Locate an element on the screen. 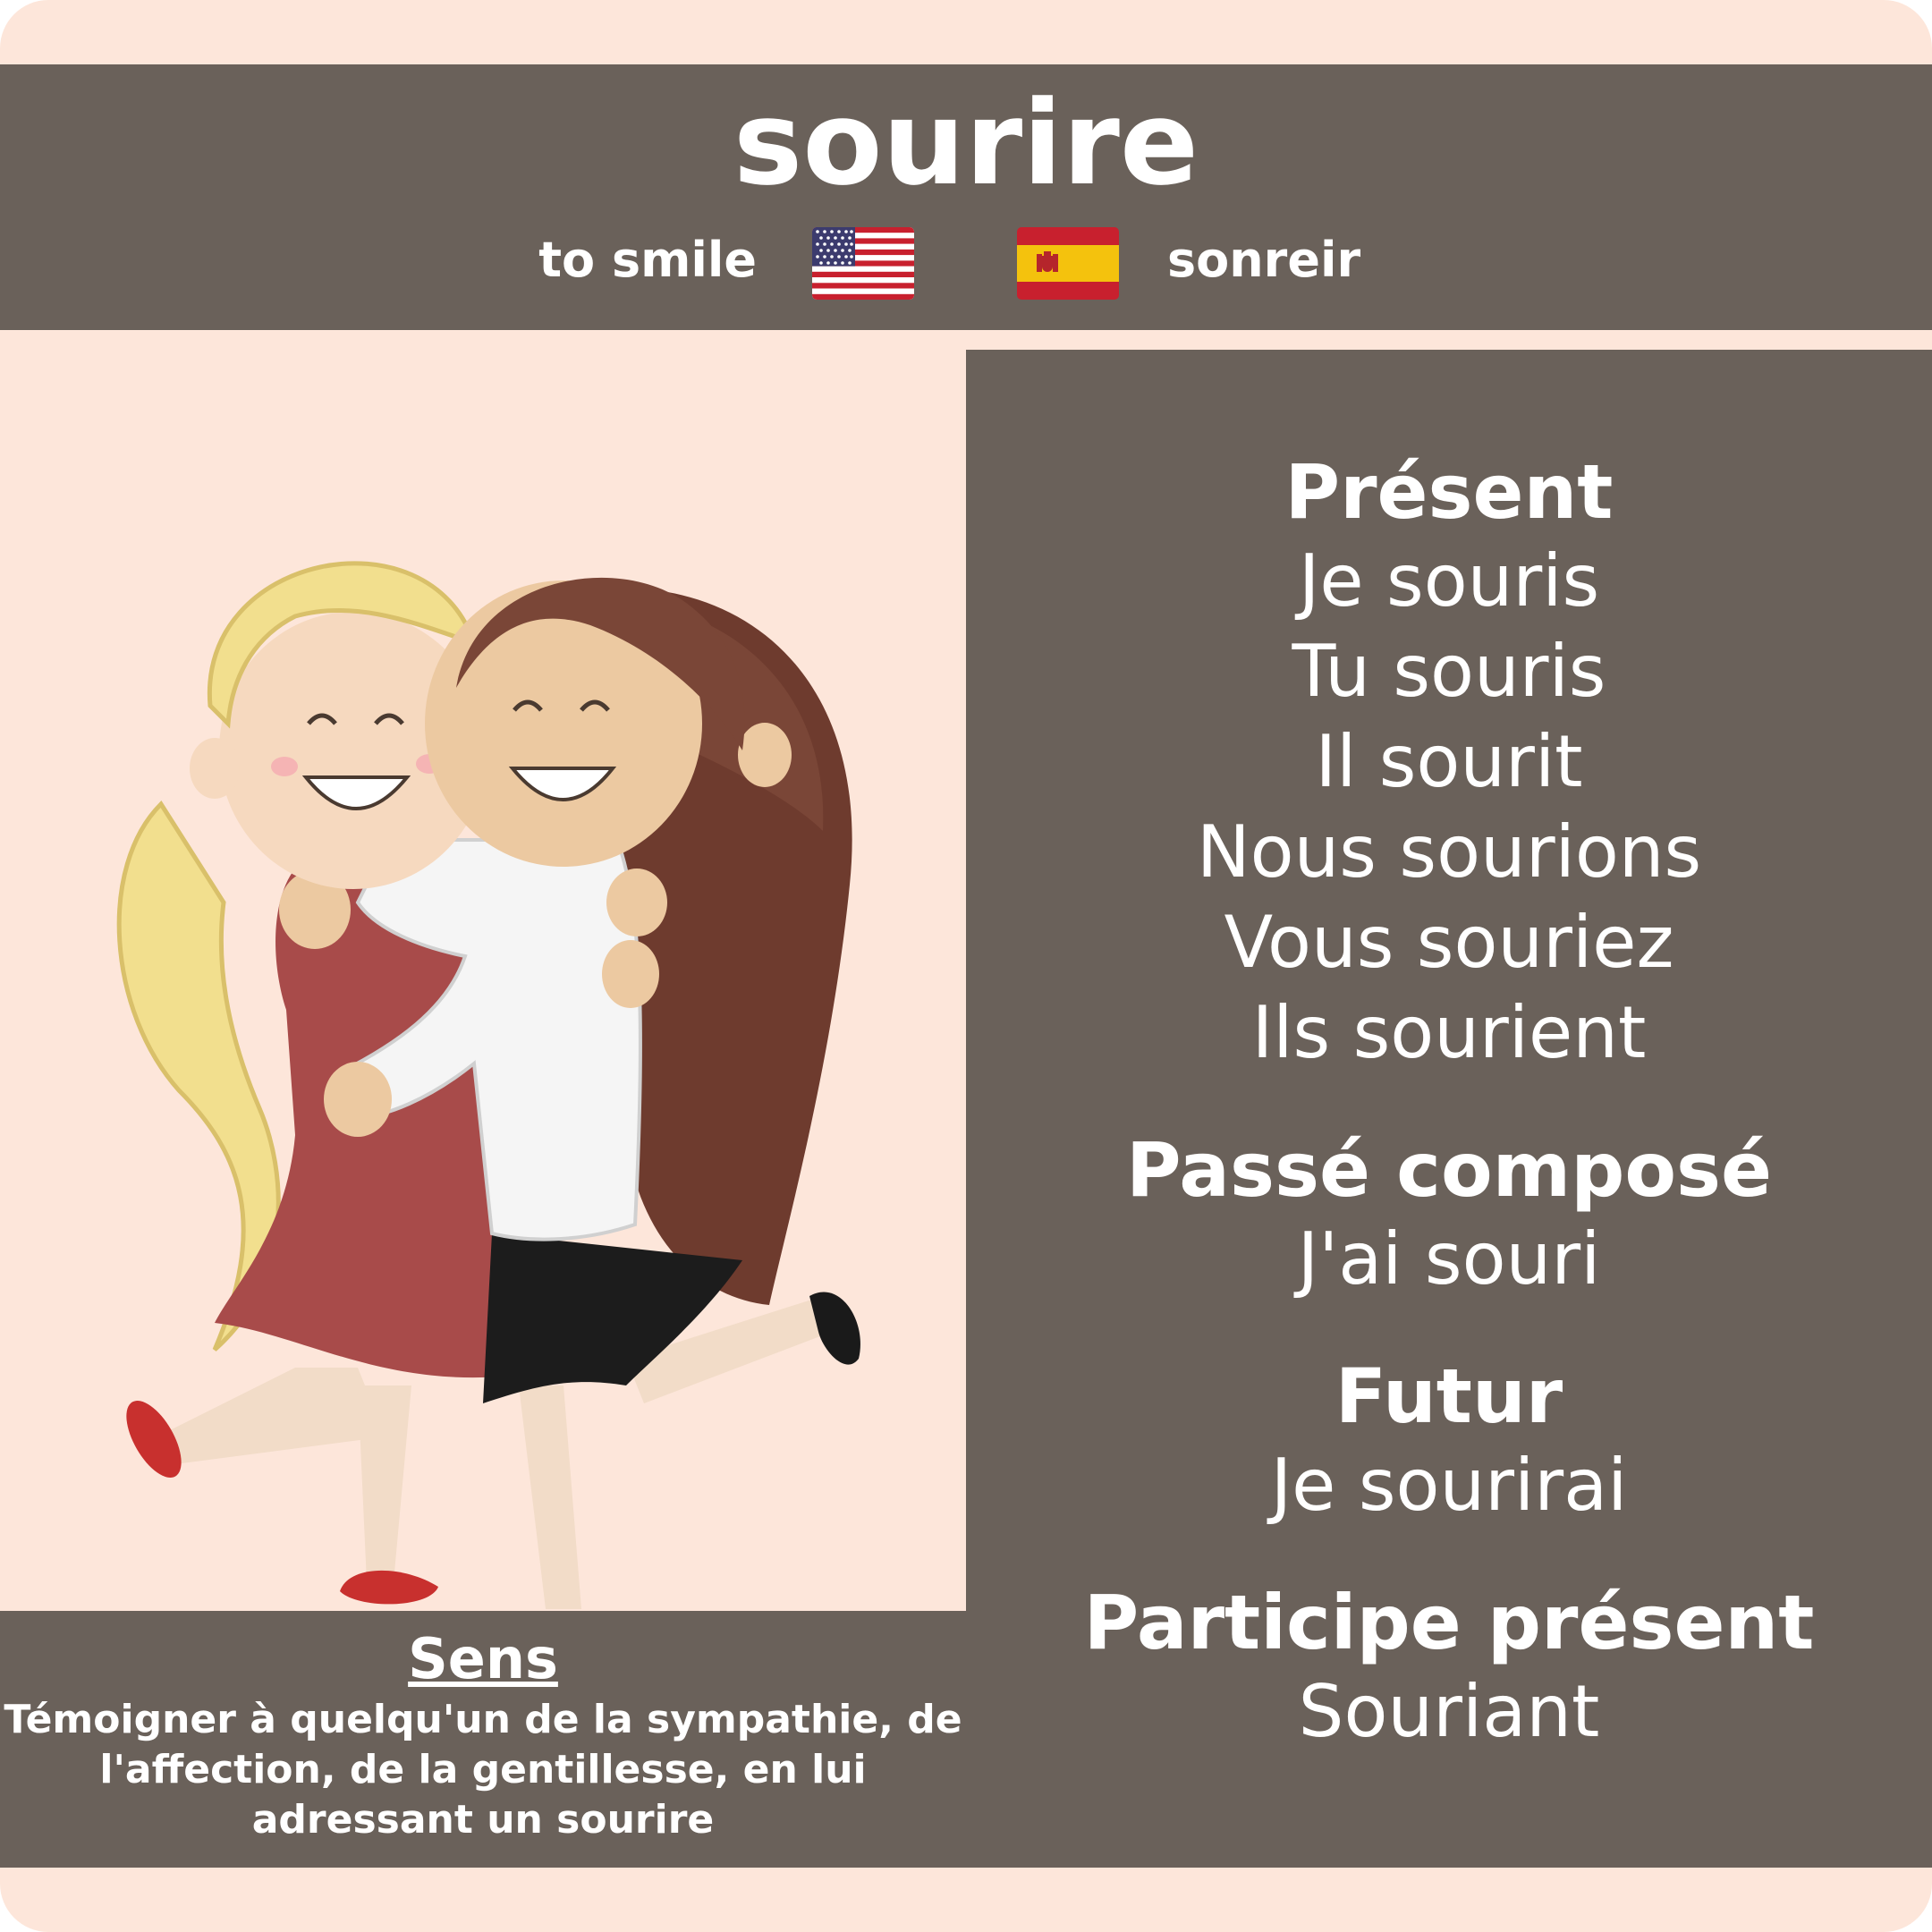  present-form-il: Il sourit is located at coordinates (1449, 761).